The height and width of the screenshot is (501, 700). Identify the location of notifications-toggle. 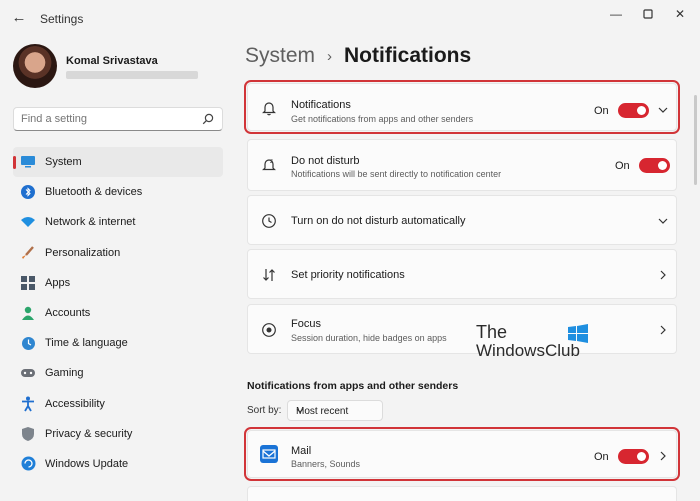
(633, 110).